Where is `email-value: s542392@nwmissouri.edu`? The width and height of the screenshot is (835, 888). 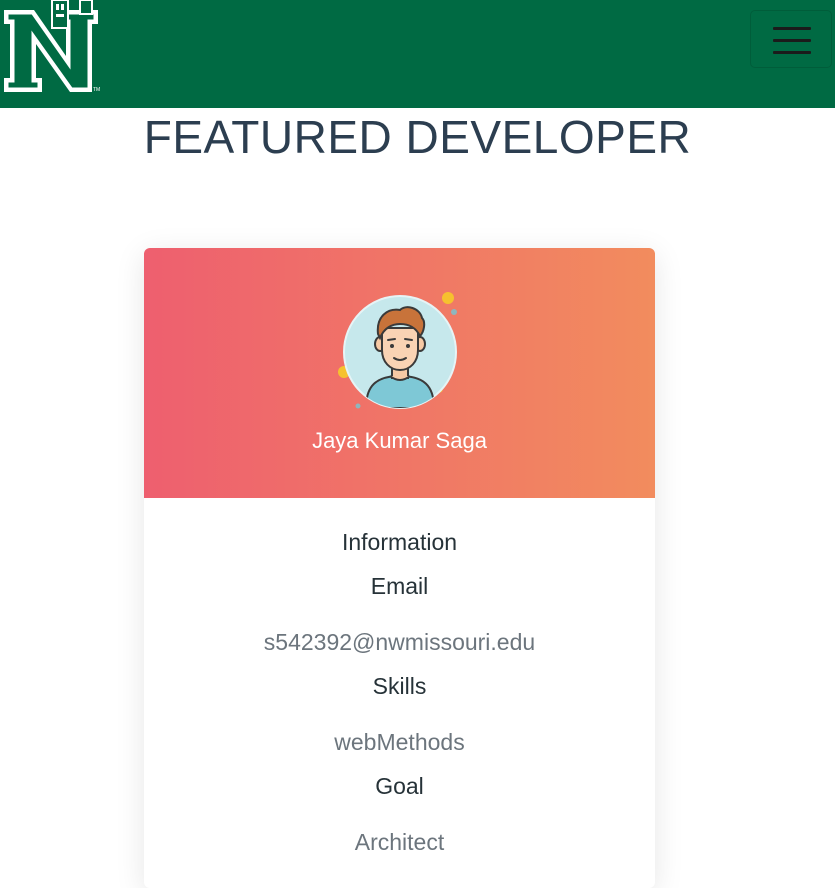
email-value: s542392@nwmissouri.edu is located at coordinates (399, 642).